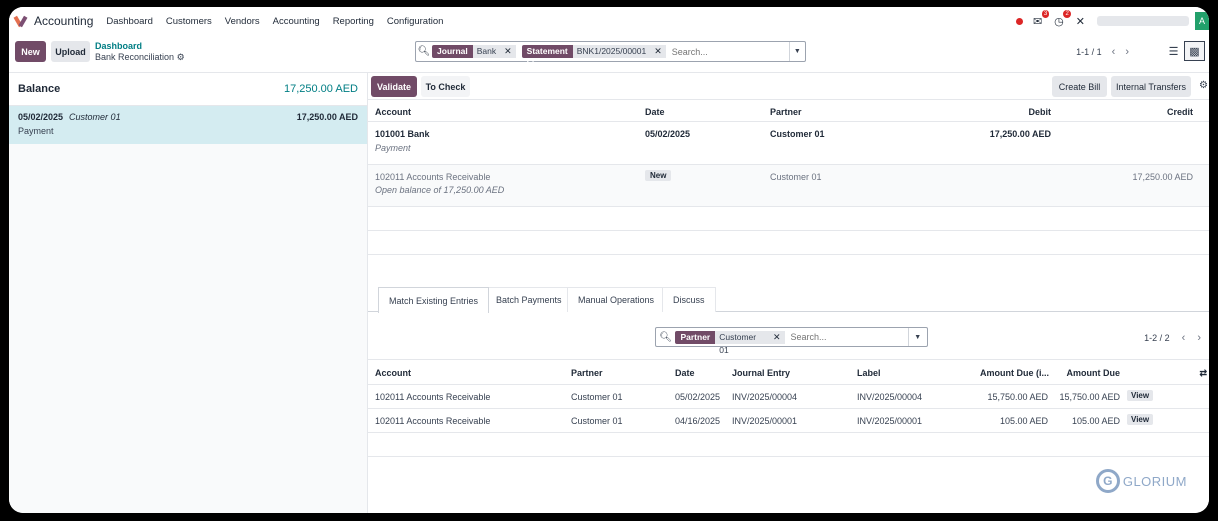  What do you see at coordinates (698, 421) in the screenshot?
I see `row-date: 04/16/2025` at bounding box center [698, 421].